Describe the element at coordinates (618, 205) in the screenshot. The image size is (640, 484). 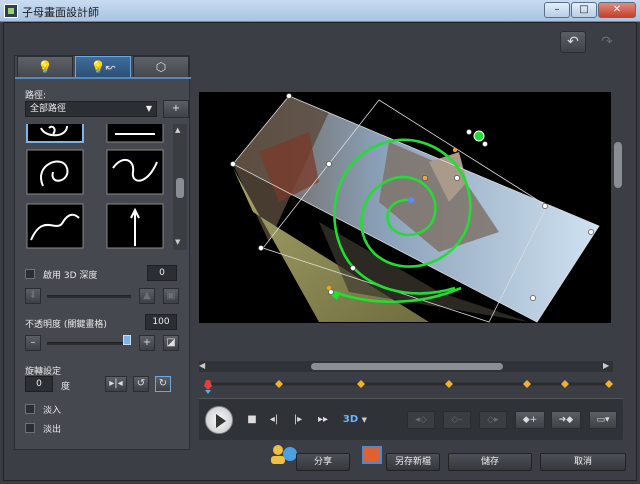
I see `preview-vertical-scrollbar` at that location.